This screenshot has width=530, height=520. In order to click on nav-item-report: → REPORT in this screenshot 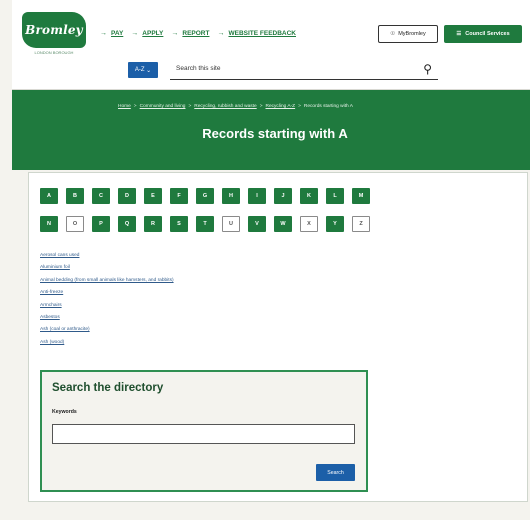, I will do `click(190, 33)`.